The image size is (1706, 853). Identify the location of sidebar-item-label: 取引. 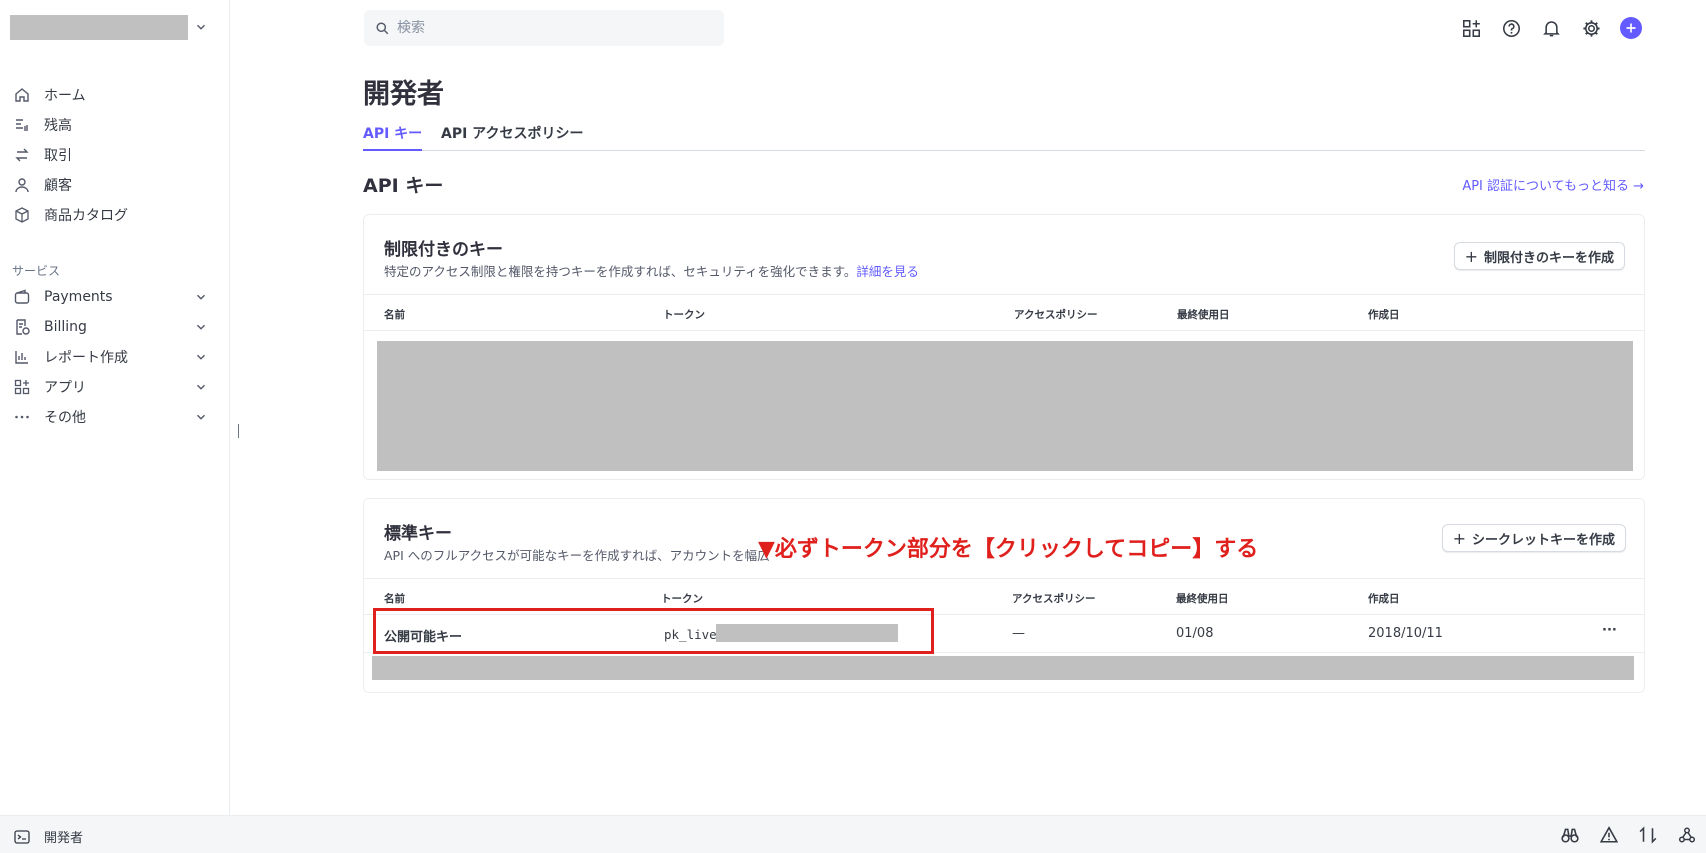
(58, 156).